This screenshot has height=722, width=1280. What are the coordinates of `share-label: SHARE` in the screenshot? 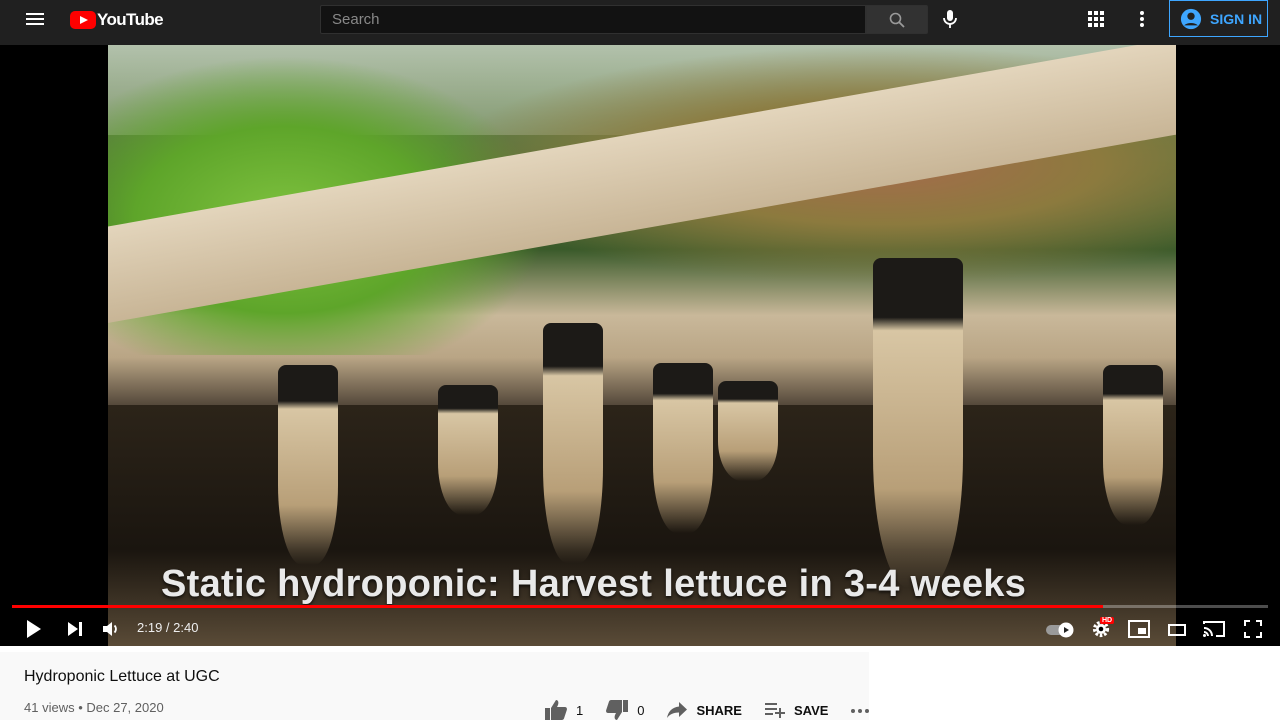 It's located at (719, 710).